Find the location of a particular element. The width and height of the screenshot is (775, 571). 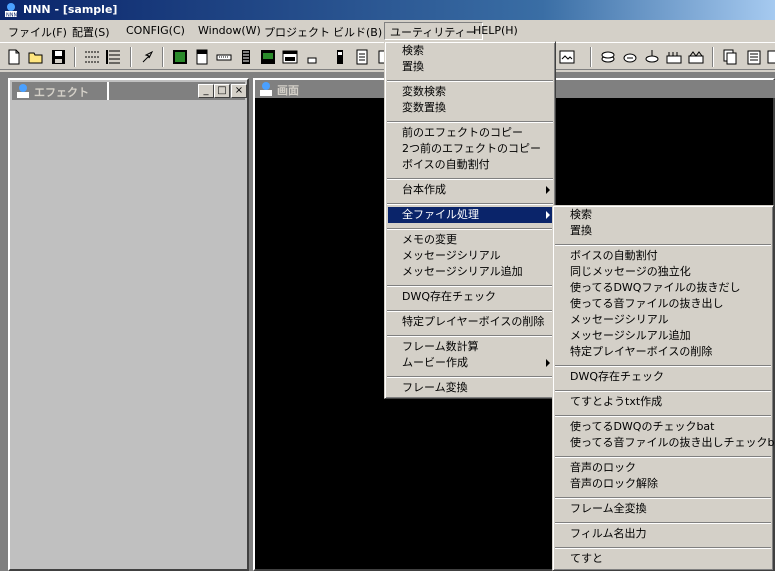

sub-sound-check-bat: 使ってる音ファイルの抜き出しチェックbat is located at coordinates (665, 443).